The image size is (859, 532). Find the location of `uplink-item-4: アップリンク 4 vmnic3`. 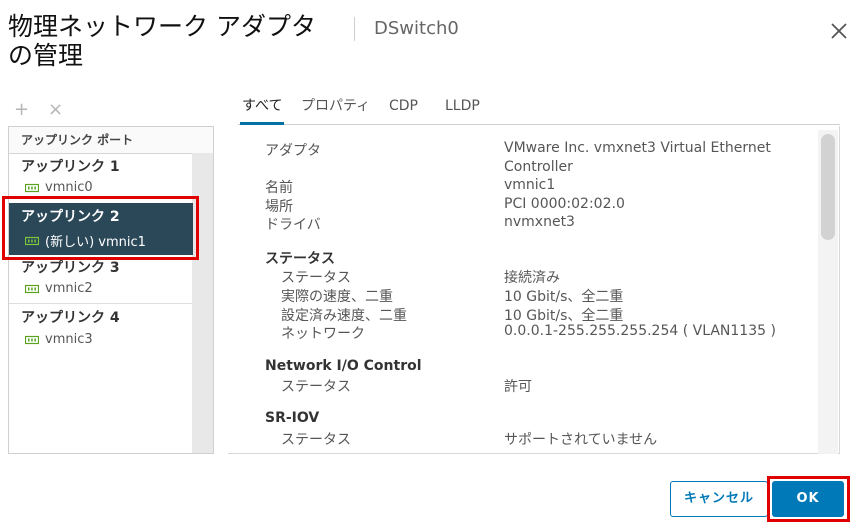

uplink-item-4: アップリンク 4 vmnic3 is located at coordinates (101, 329).